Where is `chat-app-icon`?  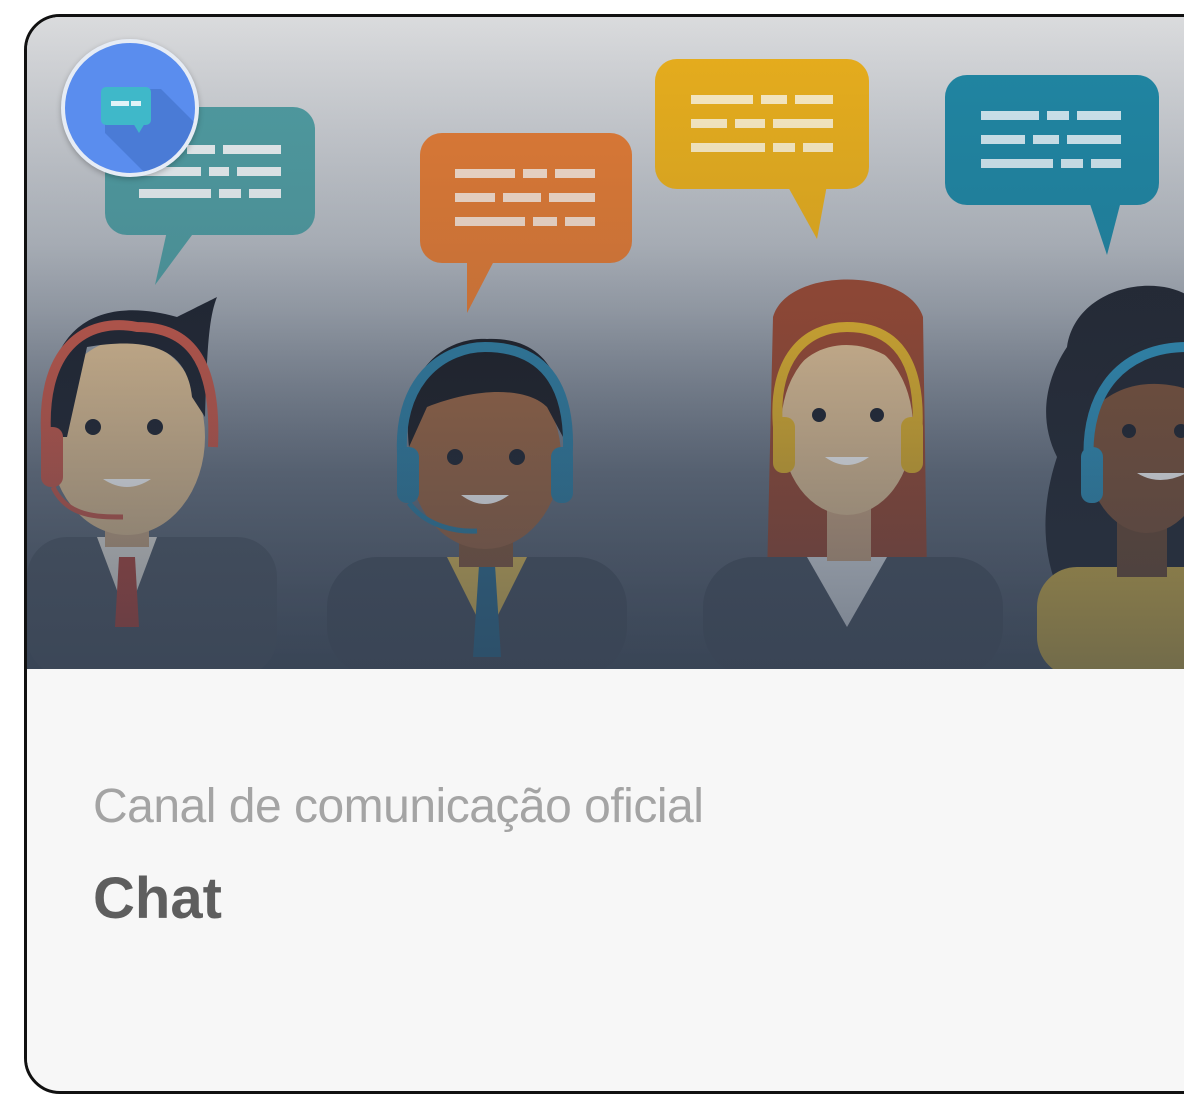
chat-app-icon is located at coordinates (130, 108).